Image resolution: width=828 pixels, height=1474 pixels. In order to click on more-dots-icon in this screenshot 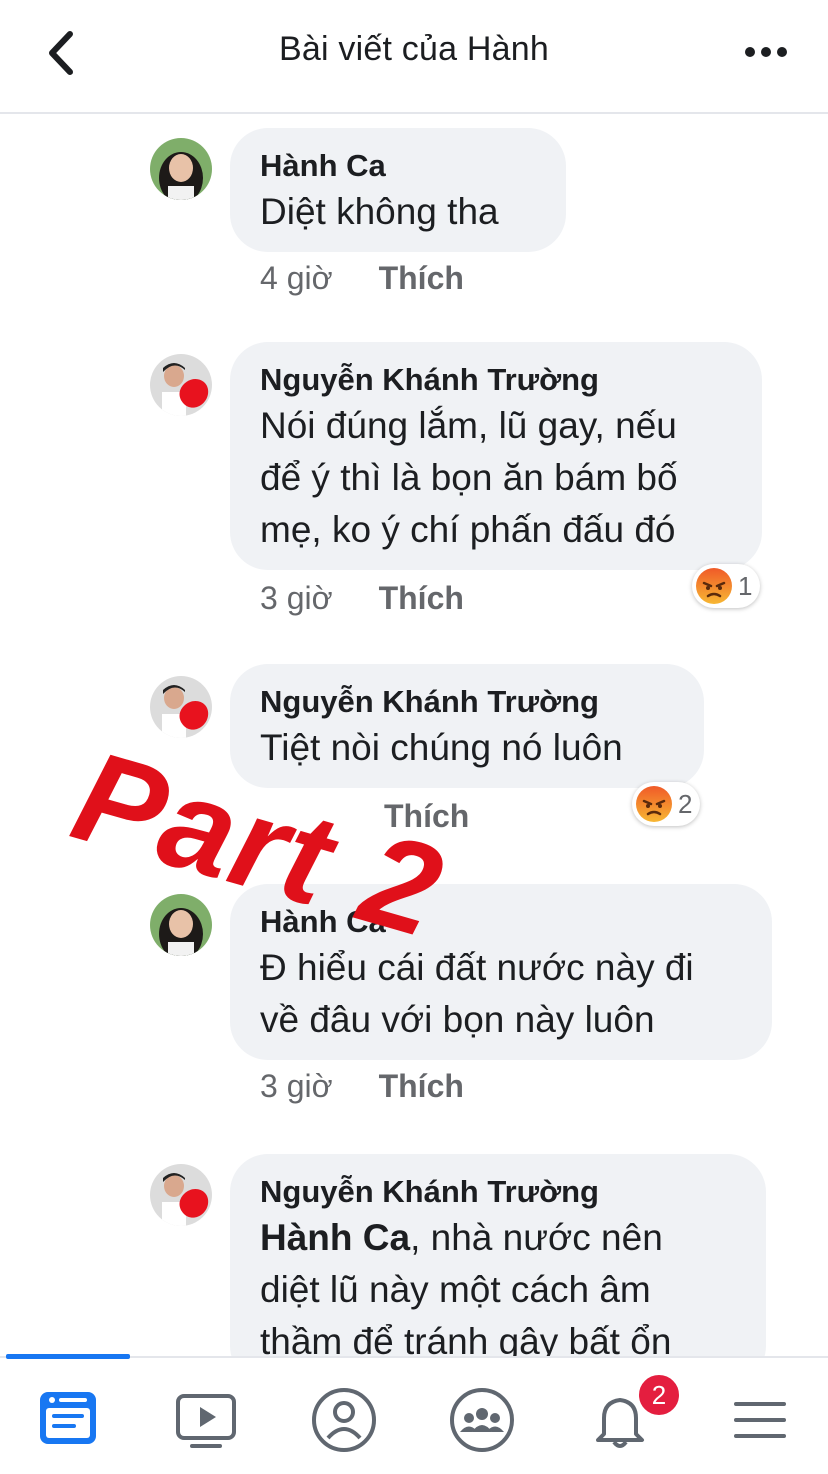, I will do `click(766, 52)`.